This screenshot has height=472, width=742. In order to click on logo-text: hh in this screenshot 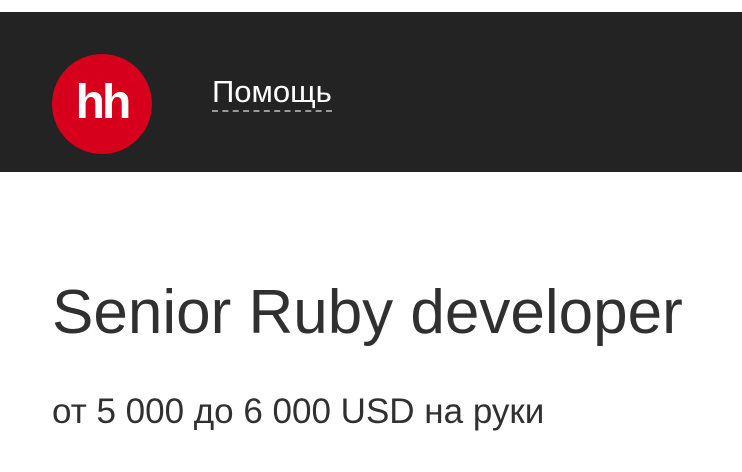, I will do `click(103, 102)`.